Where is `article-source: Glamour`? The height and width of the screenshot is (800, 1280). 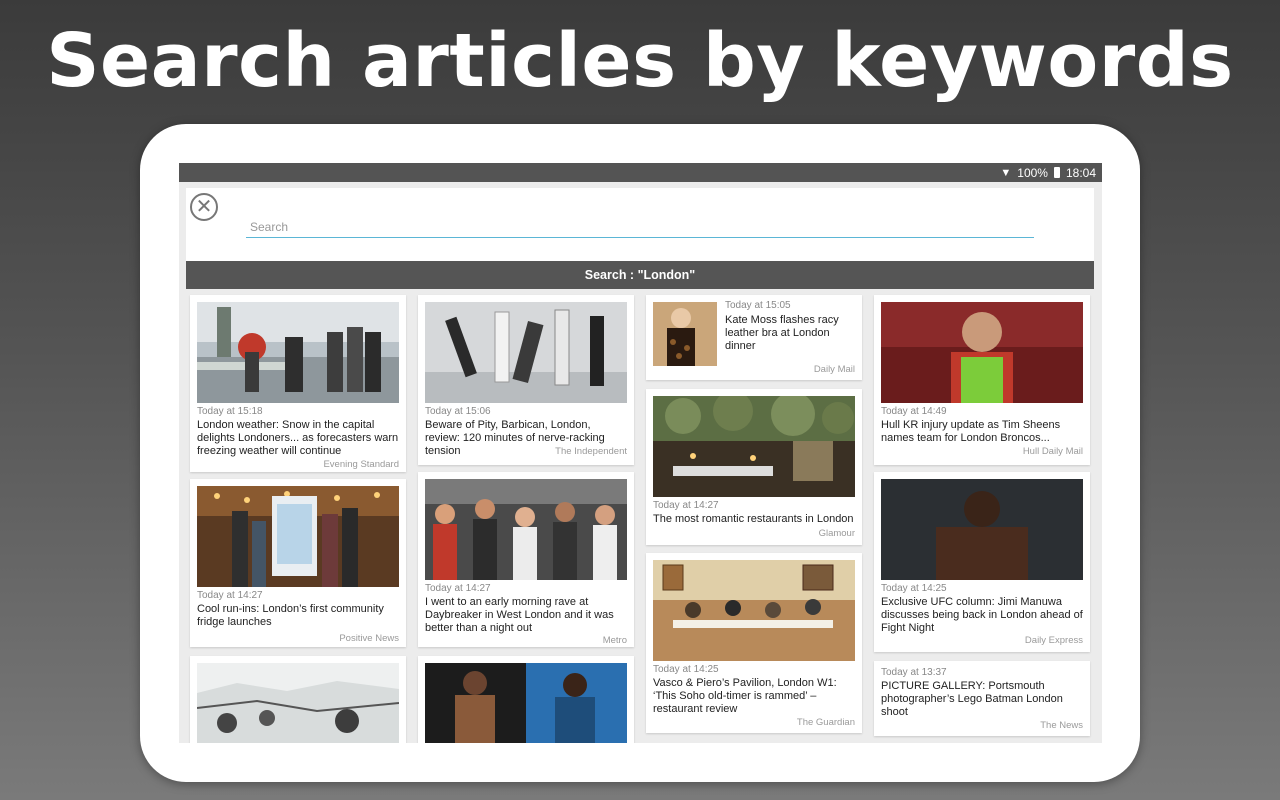
article-source: Glamour is located at coordinates (836, 533).